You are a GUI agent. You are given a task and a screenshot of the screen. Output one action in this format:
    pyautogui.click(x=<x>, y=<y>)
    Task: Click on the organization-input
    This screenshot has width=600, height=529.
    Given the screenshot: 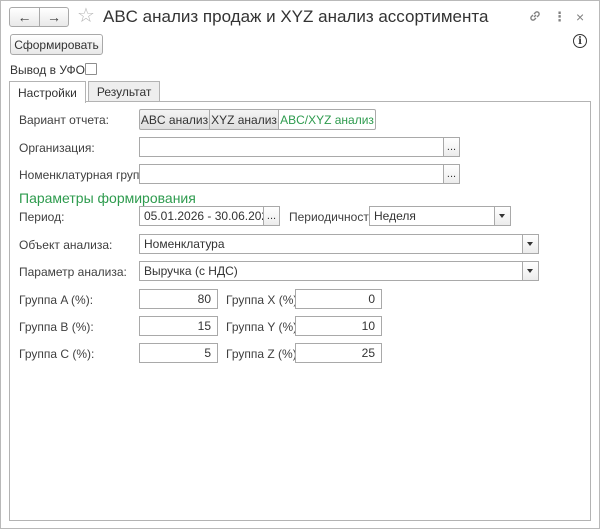 What is the action you would take?
    pyautogui.click(x=291, y=147)
    